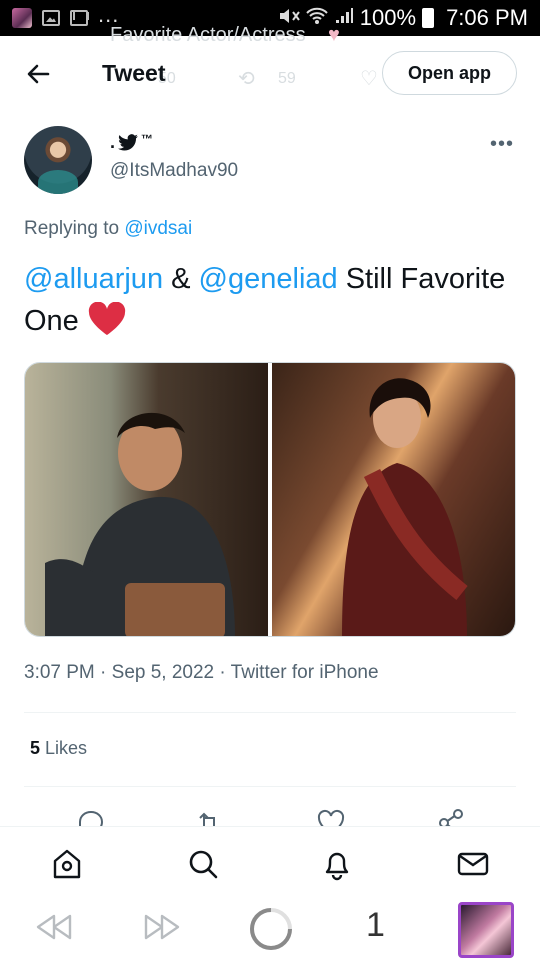 The width and height of the screenshot is (540, 960). What do you see at coordinates (91, 817) in the screenshot?
I see `reply-icon` at bounding box center [91, 817].